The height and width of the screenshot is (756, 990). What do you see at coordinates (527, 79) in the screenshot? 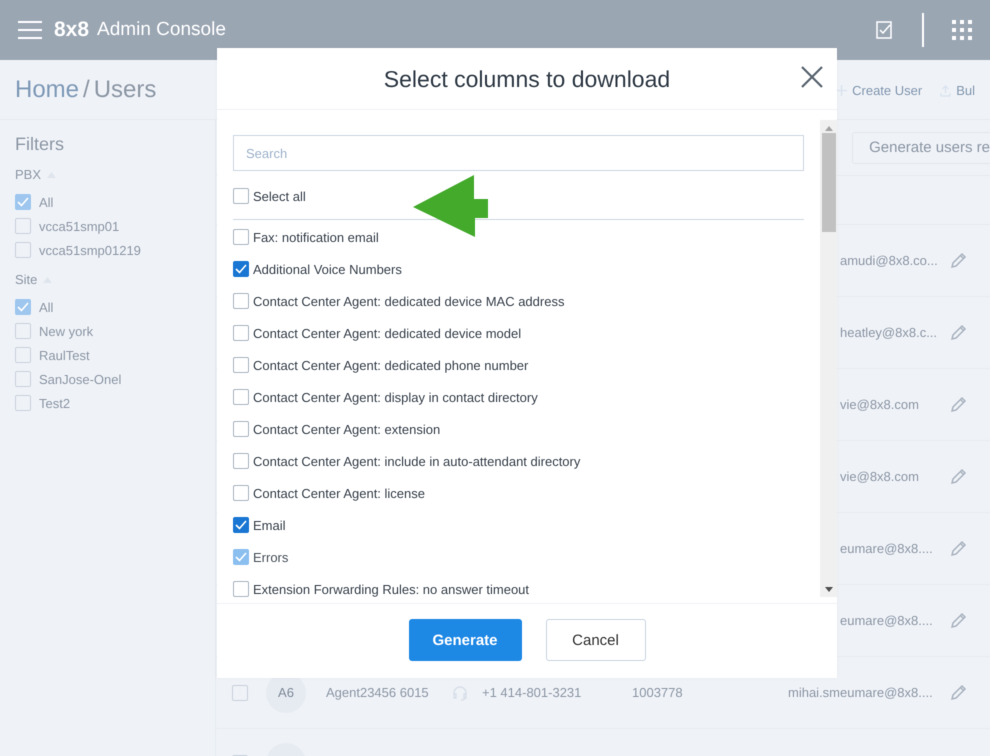
I see `dialog-title: Select columns to download` at bounding box center [527, 79].